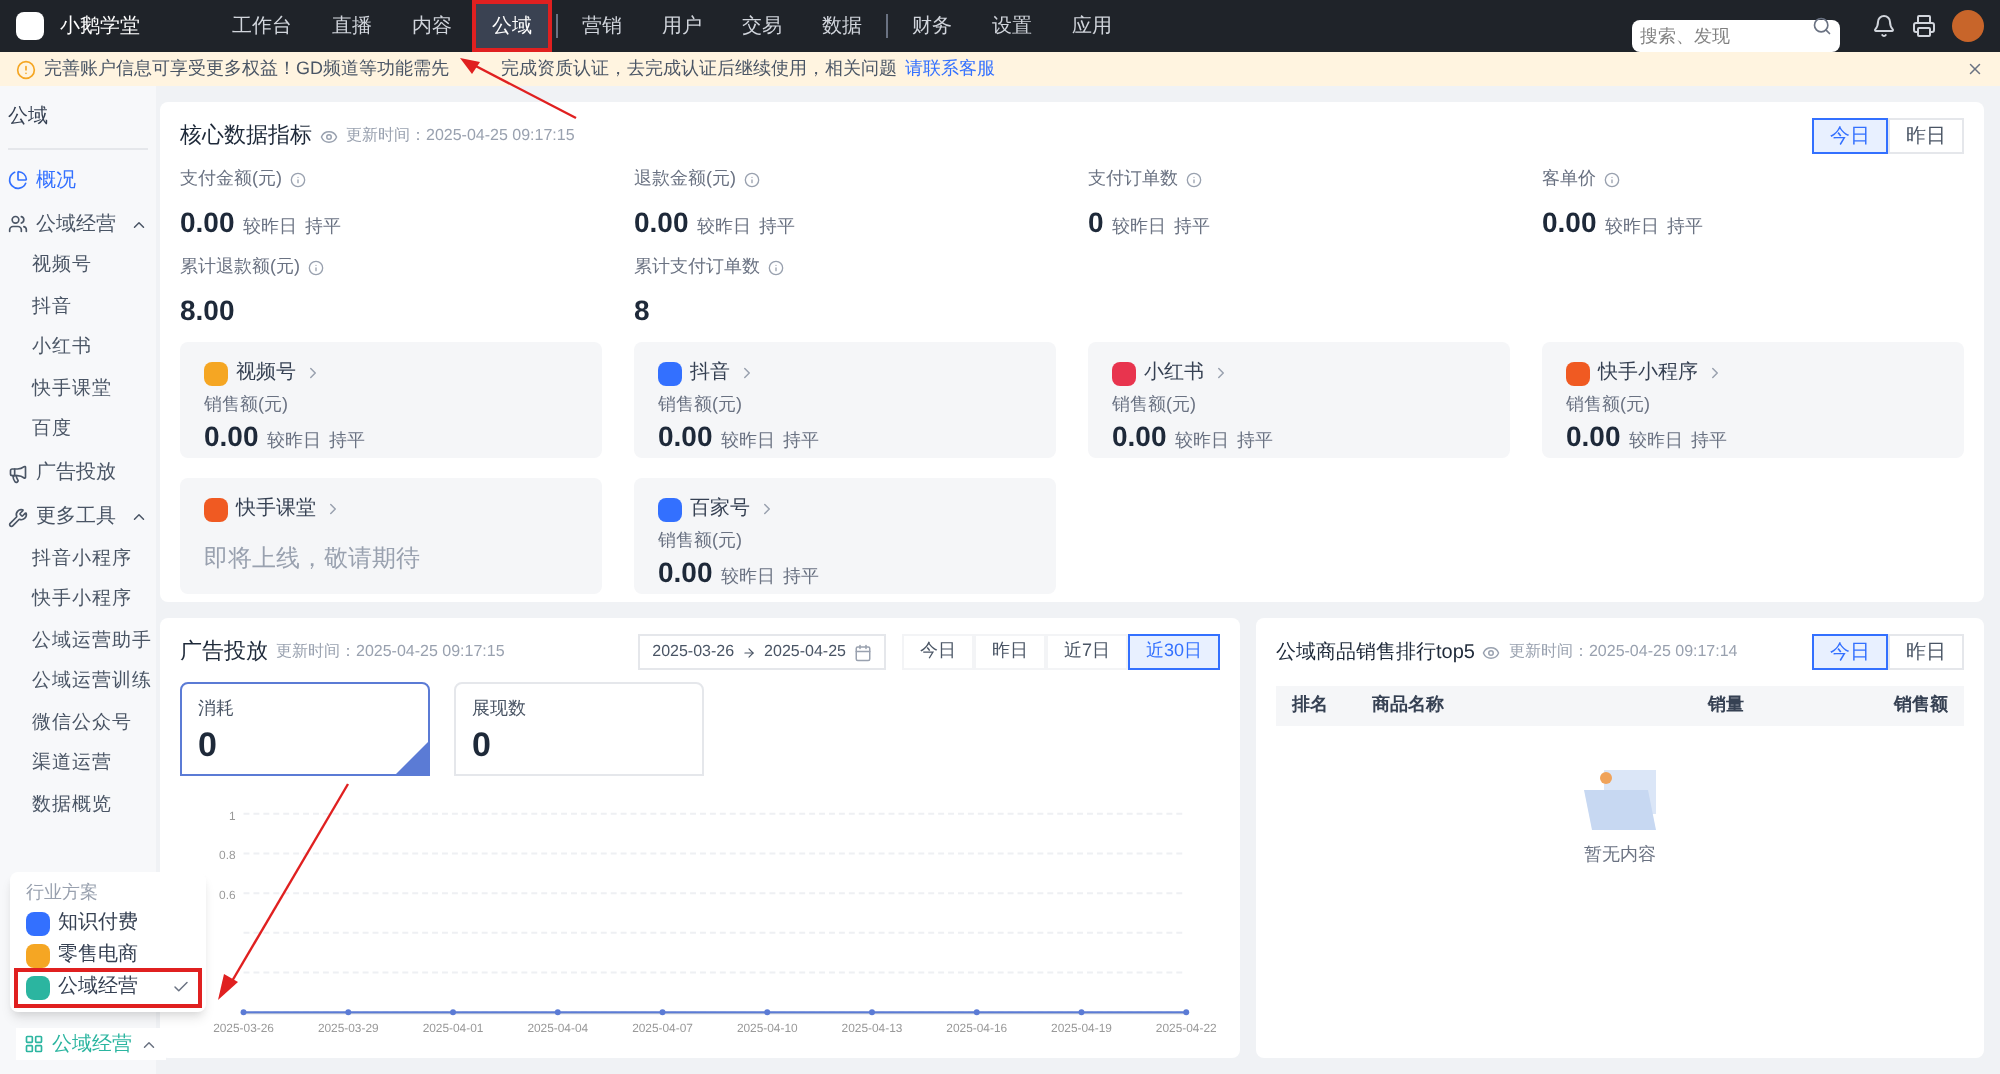 The height and width of the screenshot is (1074, 2000). Describe the element at coordinates (78, 559) in the screenshot. I see `sidebar-subitem: 抖音小程序` at that location.